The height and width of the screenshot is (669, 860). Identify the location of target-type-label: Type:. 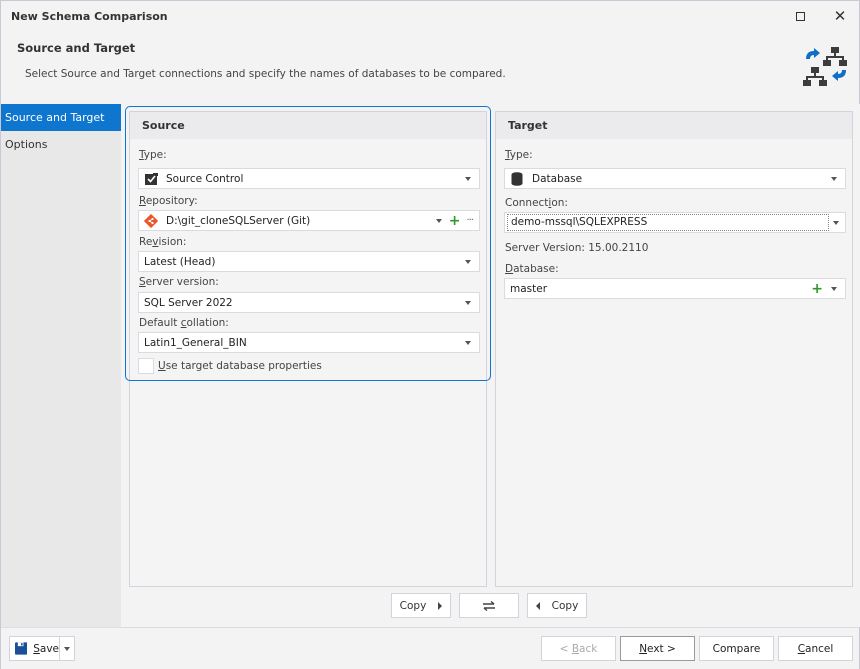
(519, 155).